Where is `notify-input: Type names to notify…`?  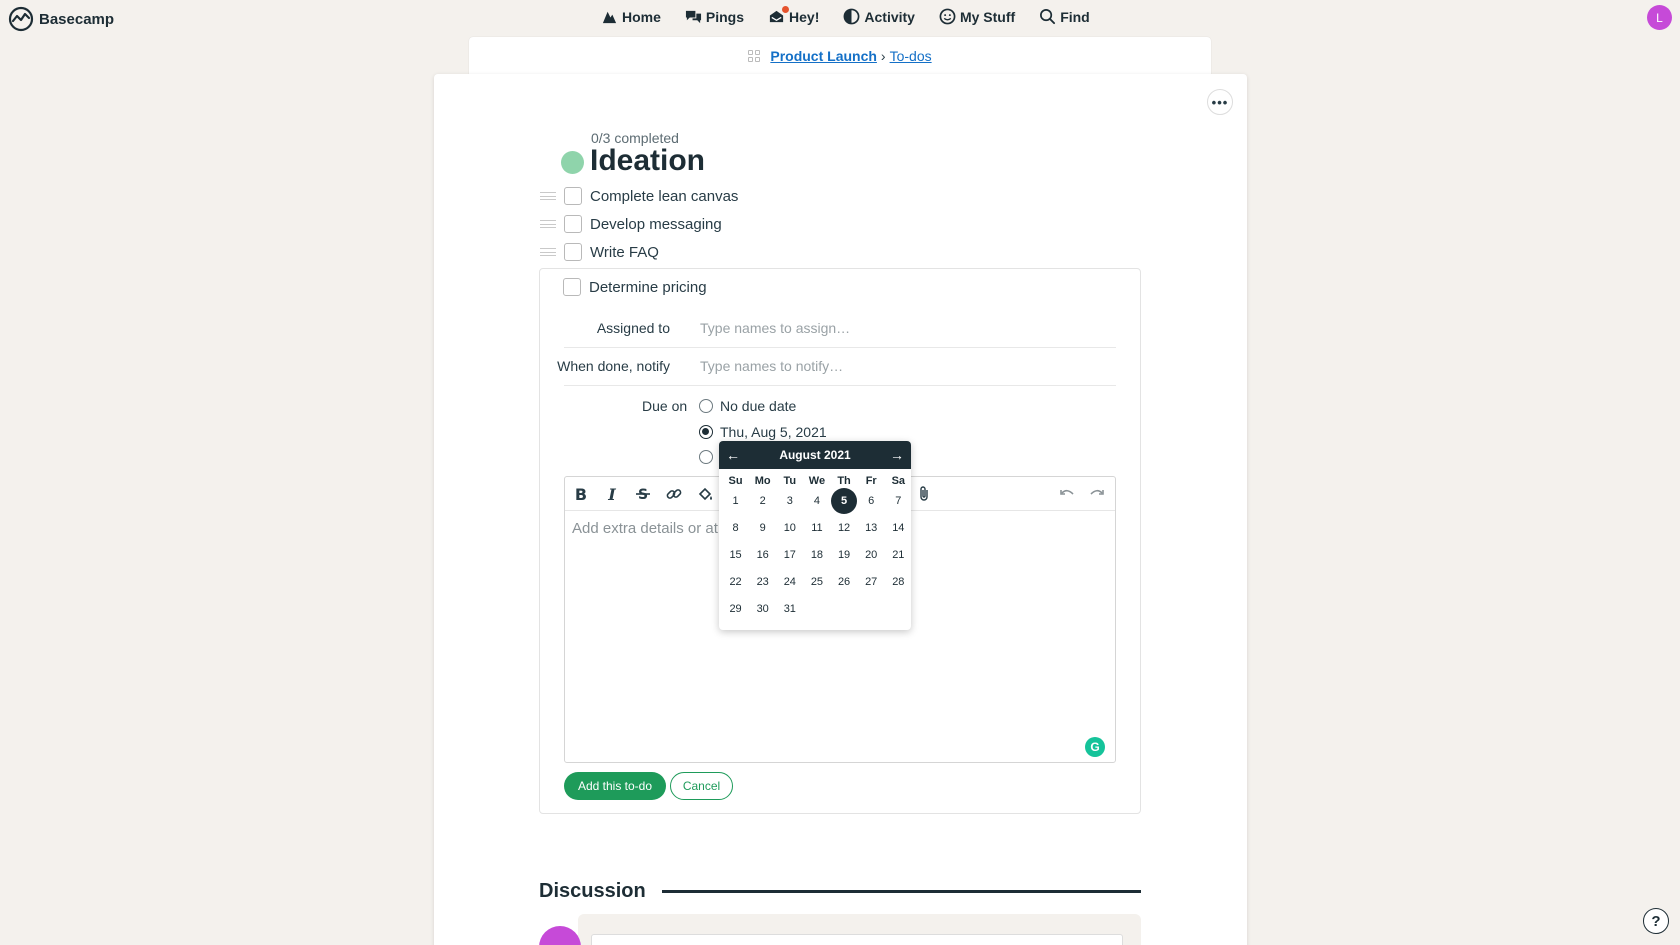 notify-input: Type names to notify… is located at coordinates (771, 366).